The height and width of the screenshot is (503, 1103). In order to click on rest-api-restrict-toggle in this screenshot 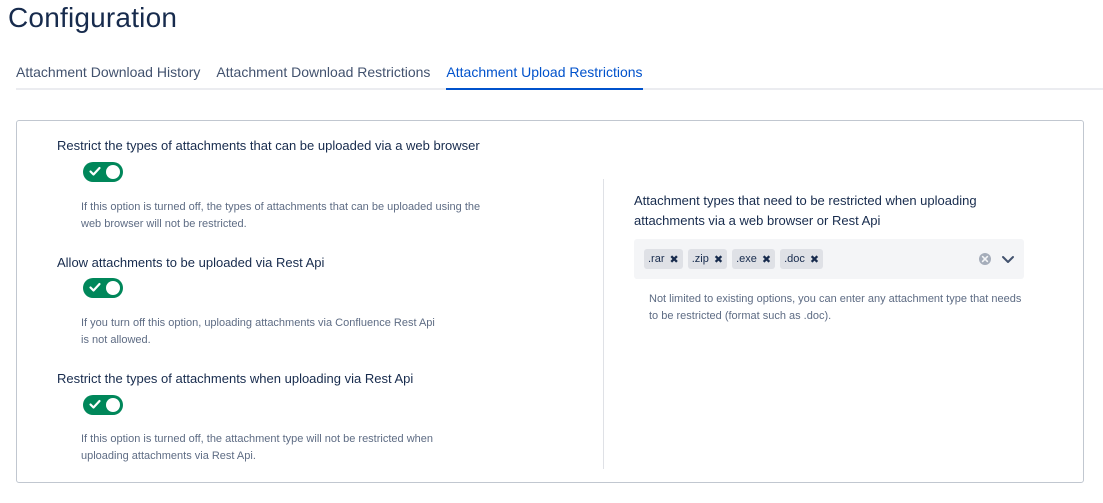, I will do `click(103, 405)`.